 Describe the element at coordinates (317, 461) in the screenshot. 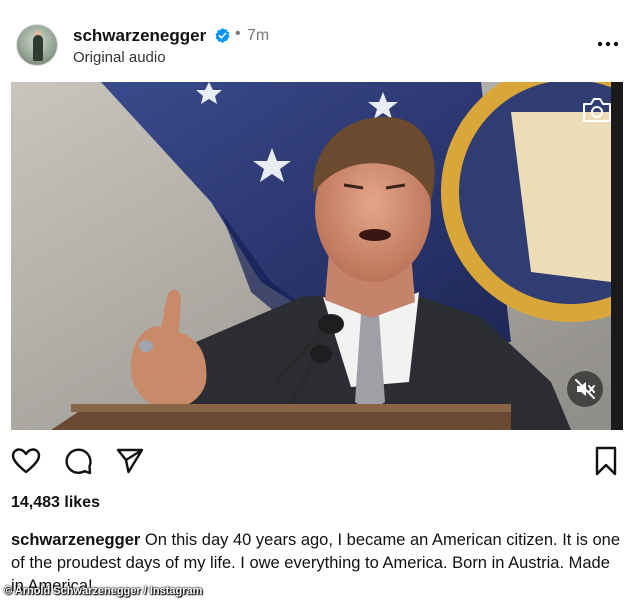

I see `action-bar` at that location.